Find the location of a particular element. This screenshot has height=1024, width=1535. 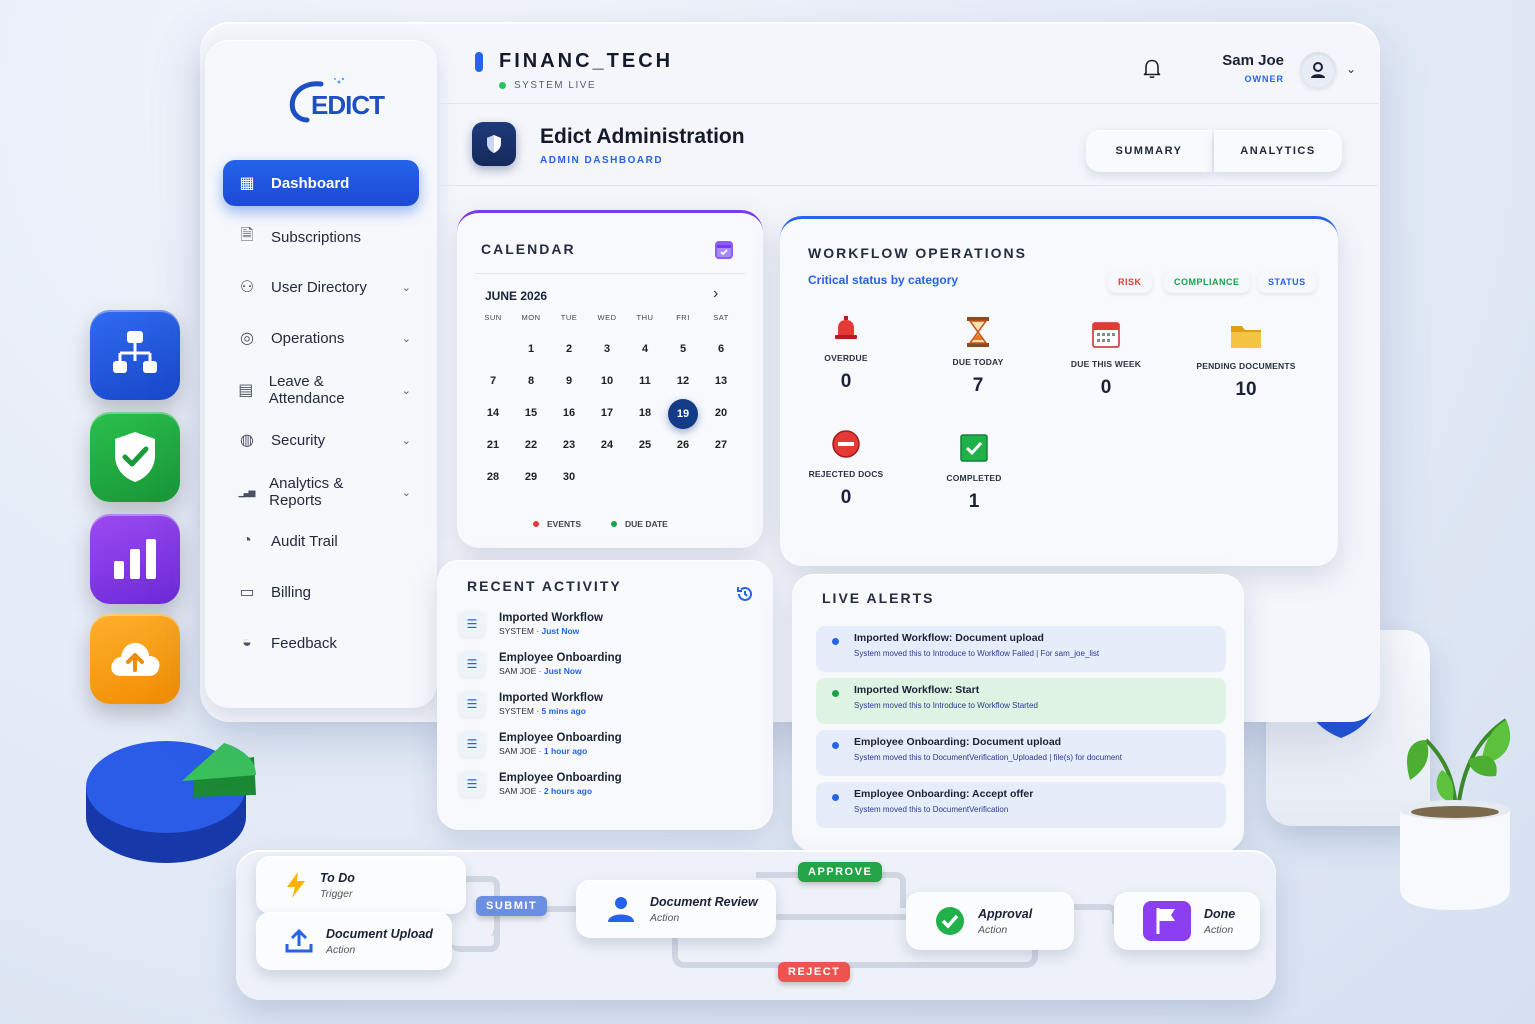

chip-risk: RISK is located at coordinates (1130, 282).